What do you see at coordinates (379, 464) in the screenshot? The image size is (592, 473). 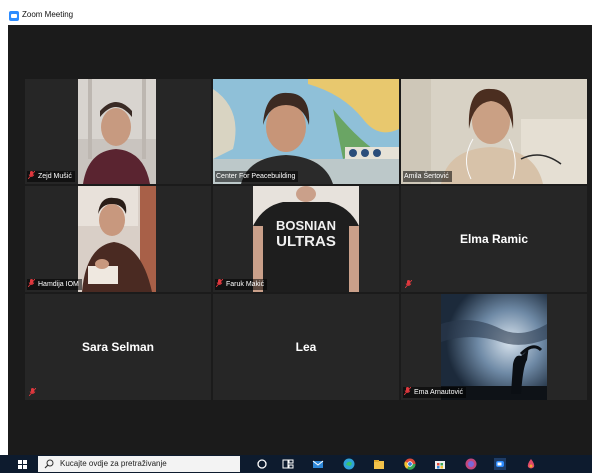 I see `file-explorer-icon` at bounding box center [379, 464].